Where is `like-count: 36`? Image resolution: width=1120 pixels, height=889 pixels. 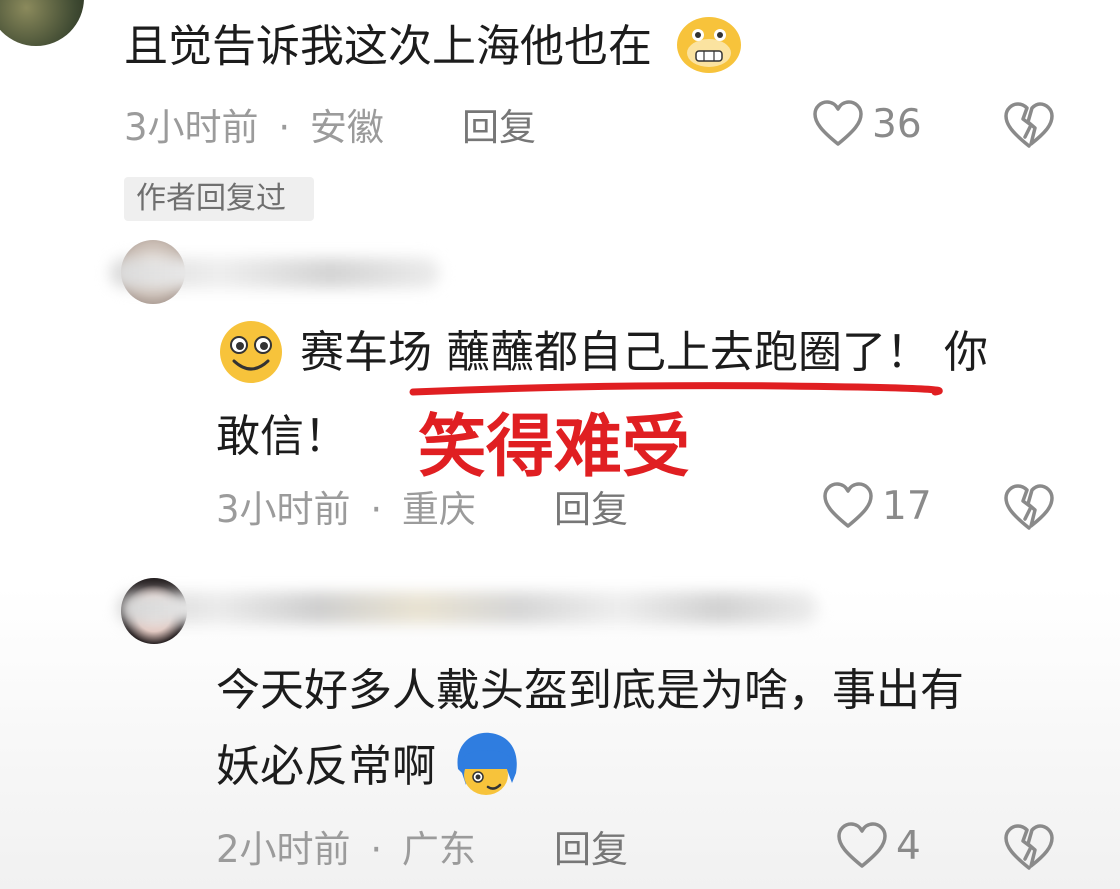 like-count: 36 is located at coordinates (897, 124).